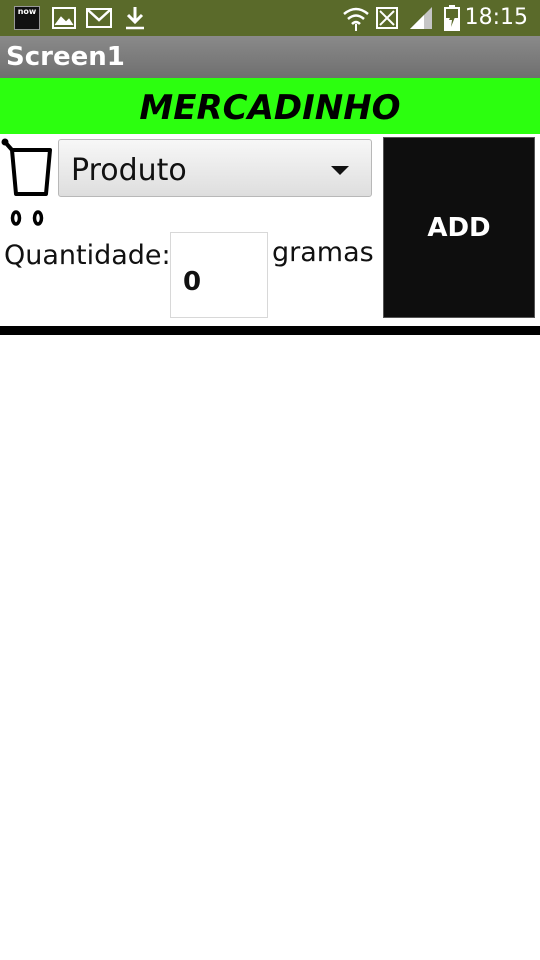 This screenshot has width=540, height=960. Describe the element at coordinates (64, 18) in the screenshot. I see `gallery-icon` at that location.